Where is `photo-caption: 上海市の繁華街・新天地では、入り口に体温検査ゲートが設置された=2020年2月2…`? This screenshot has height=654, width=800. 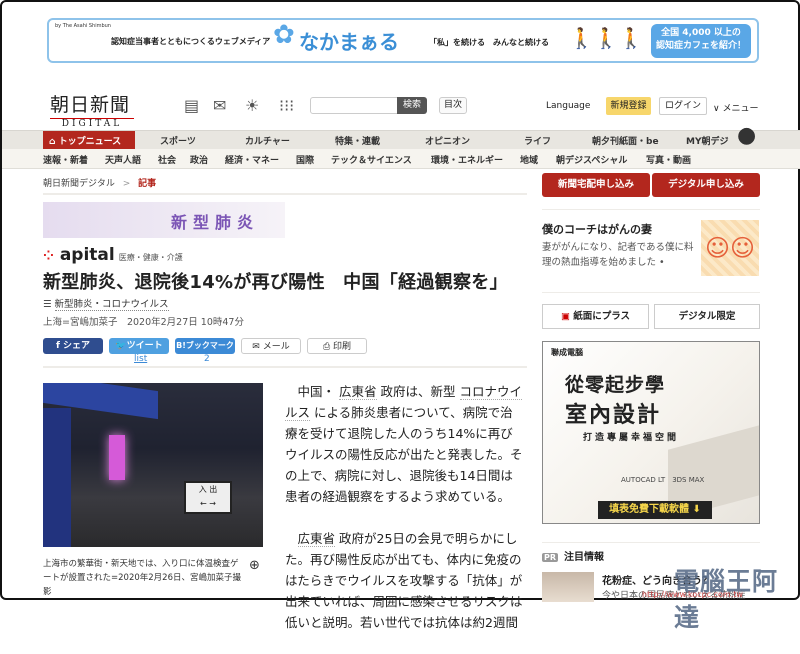 photo-caption: 上海市の繁華街・新天地では、入り口に体温検査ゲートが設置された=2020年2月2… is located at coordinates (142, 578).